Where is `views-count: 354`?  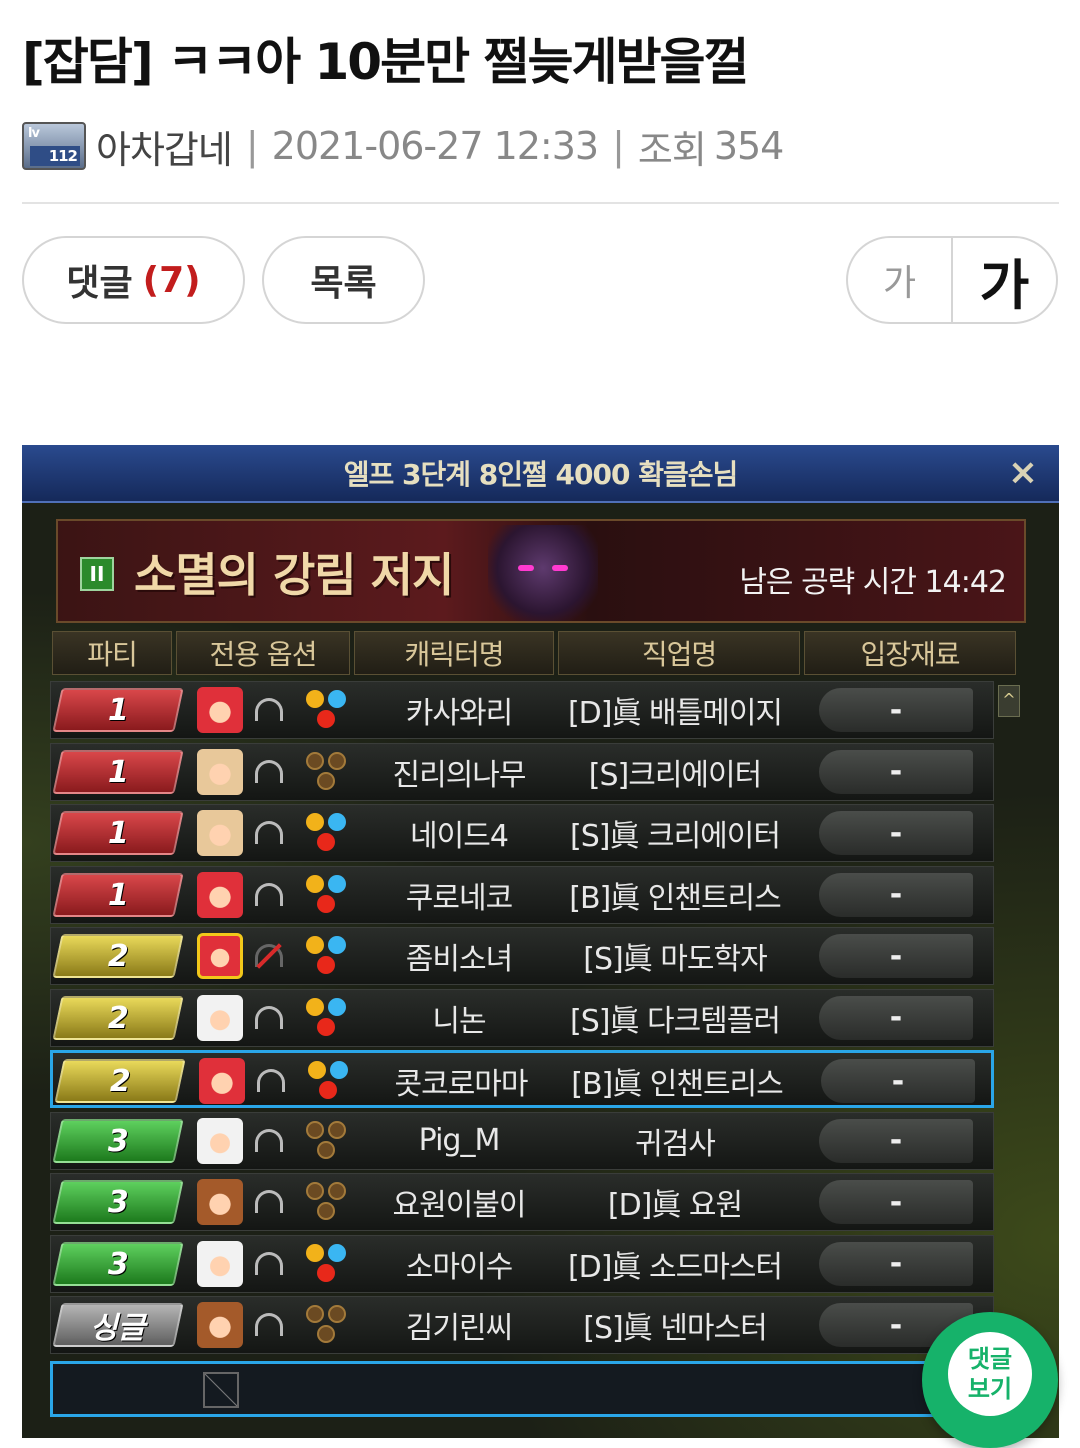 views-count: 354 is located at coordinates (749, 146).